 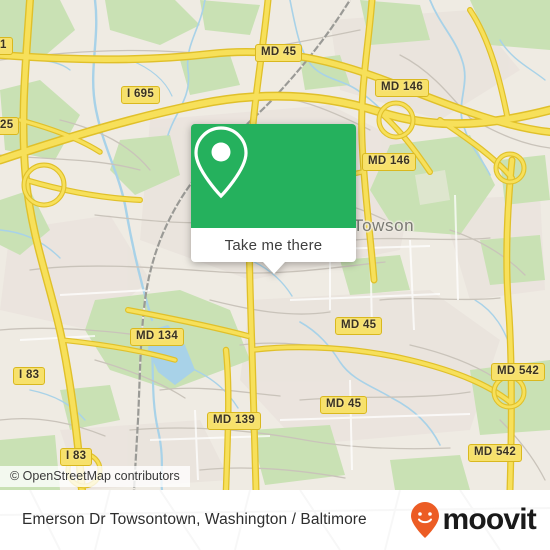 I want to click on moovit-wordmark: moovit, so click(x=489, y=519).